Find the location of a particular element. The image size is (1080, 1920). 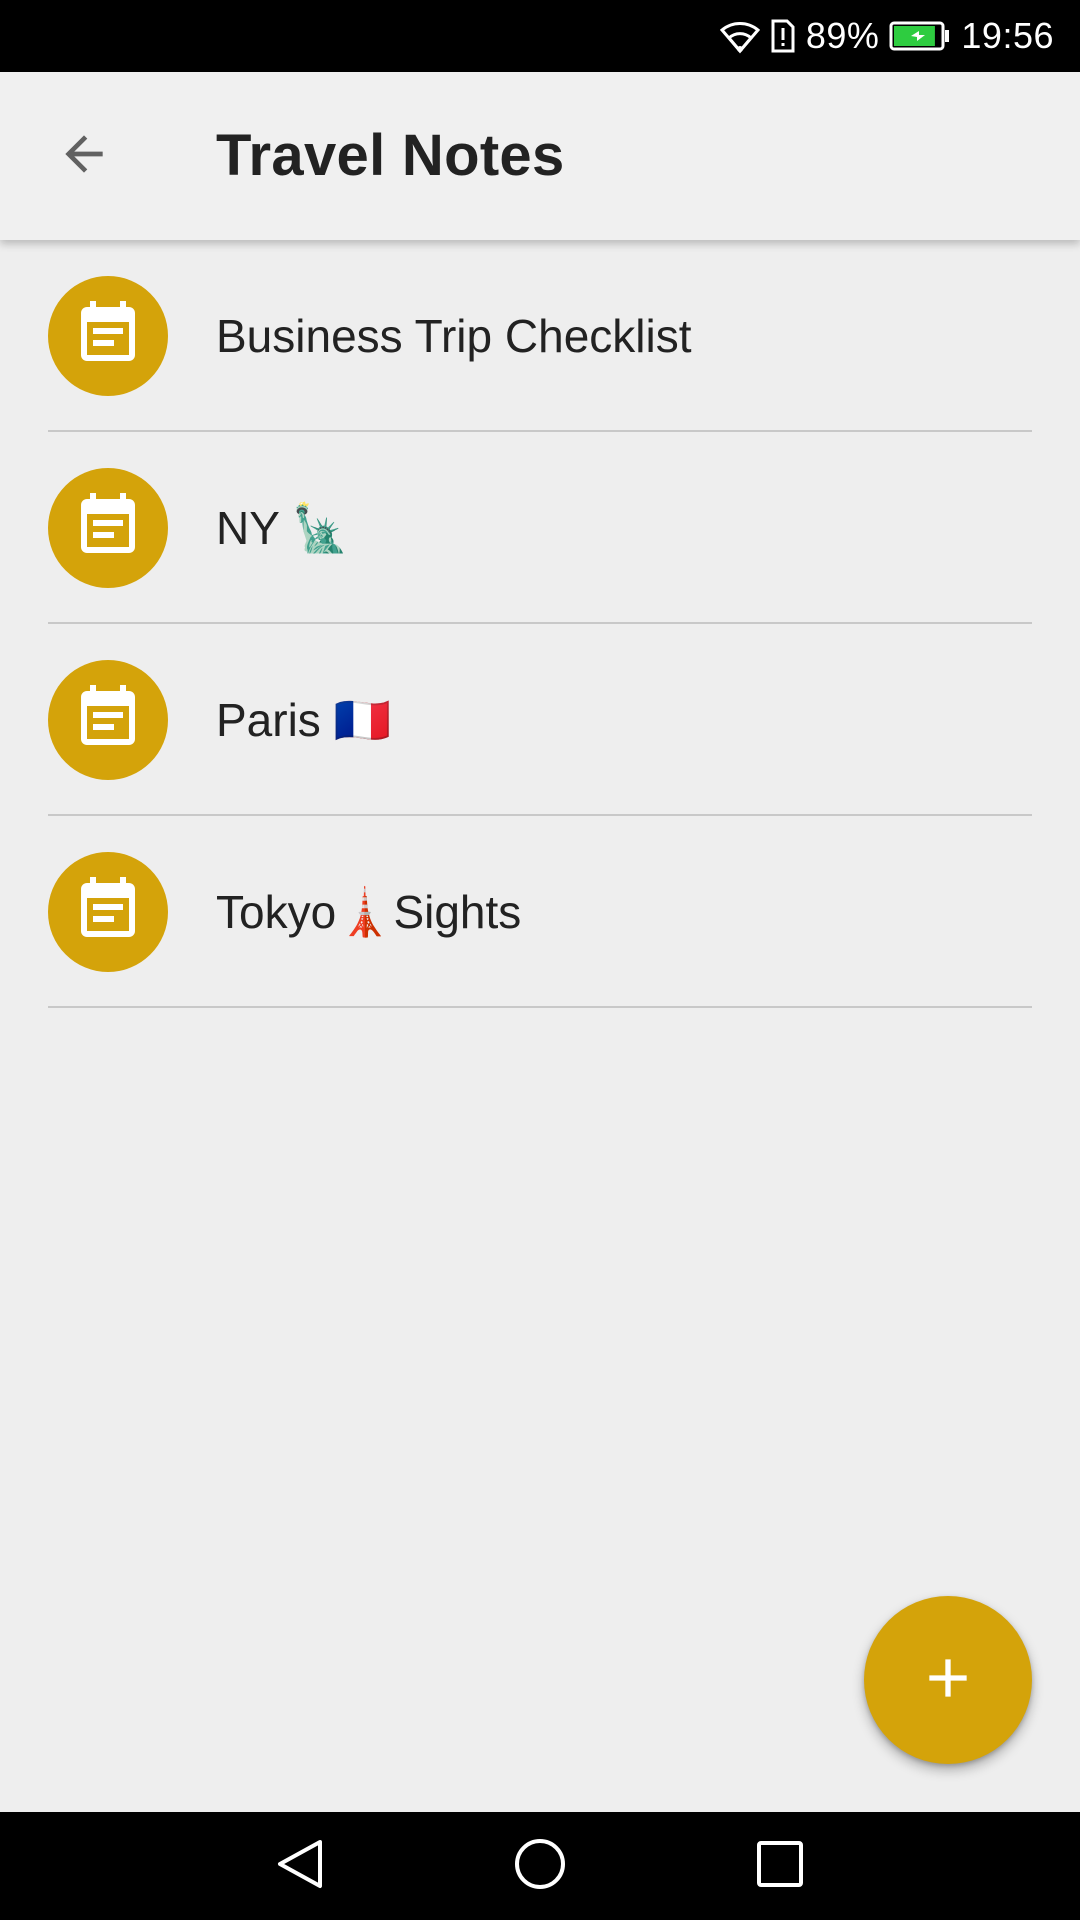

navigation-bar is located at coordinates (540, 1866).